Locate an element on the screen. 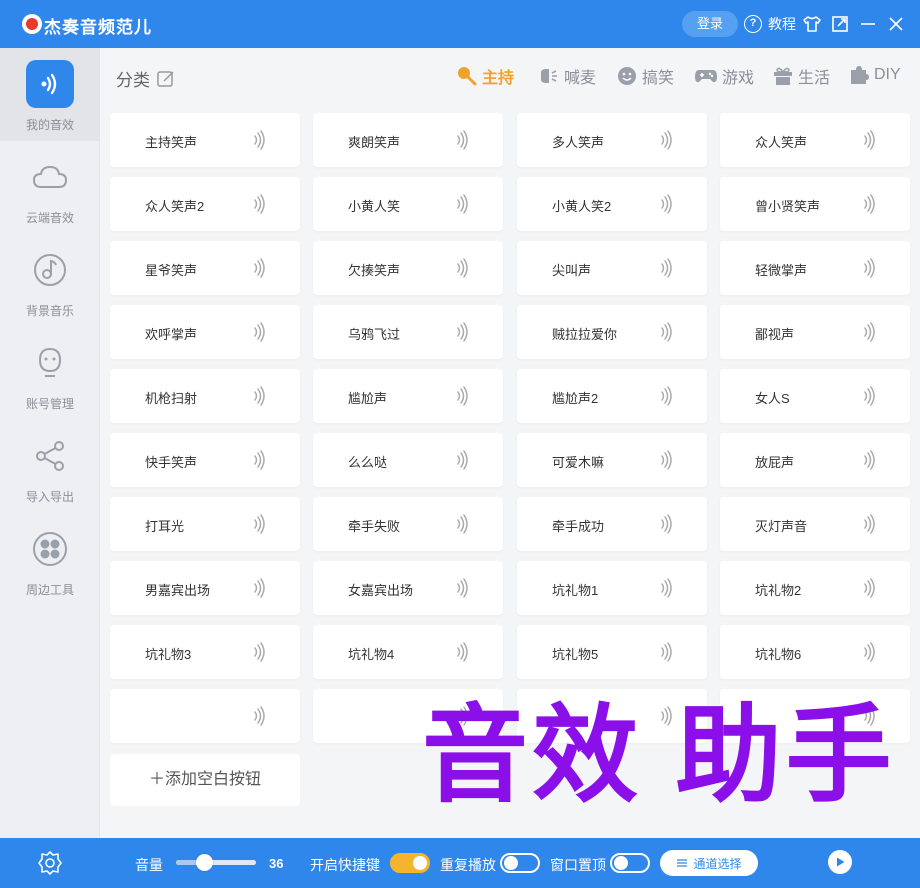 This screenshot has height=888, width=920. sound-button: 尴尬声2 is located at coordinates (612, 396).